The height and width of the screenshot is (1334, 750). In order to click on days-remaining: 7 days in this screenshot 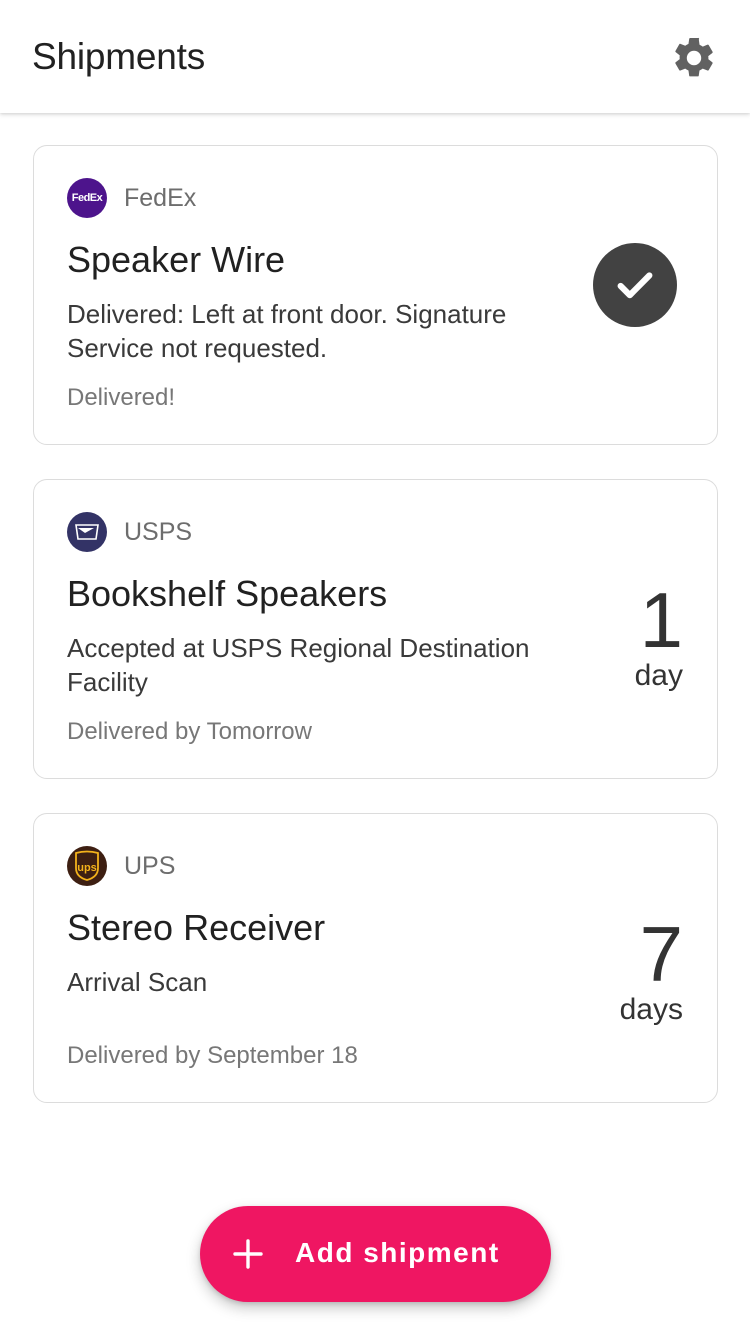, I will do `click(651, 971)`.